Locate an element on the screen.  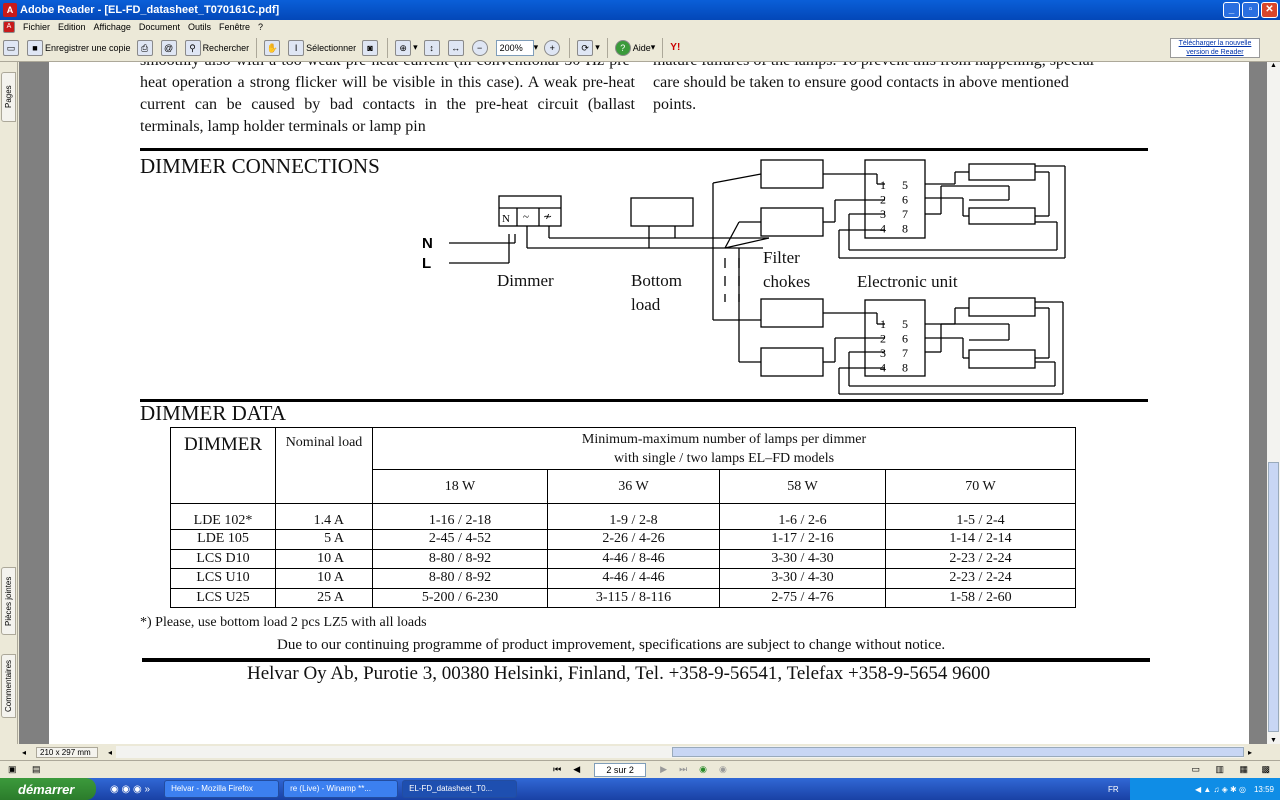
snapshot-button: ◙ is located at coordinates (371, 48).